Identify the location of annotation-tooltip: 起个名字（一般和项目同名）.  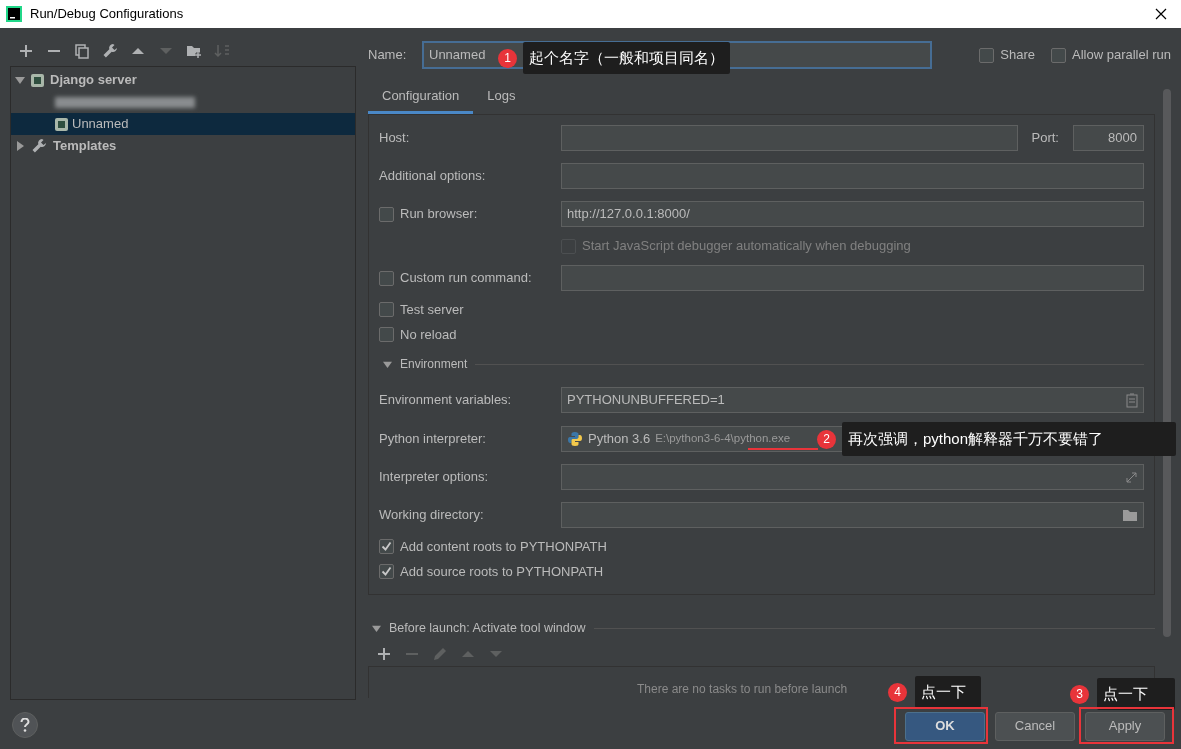
(626, 58).